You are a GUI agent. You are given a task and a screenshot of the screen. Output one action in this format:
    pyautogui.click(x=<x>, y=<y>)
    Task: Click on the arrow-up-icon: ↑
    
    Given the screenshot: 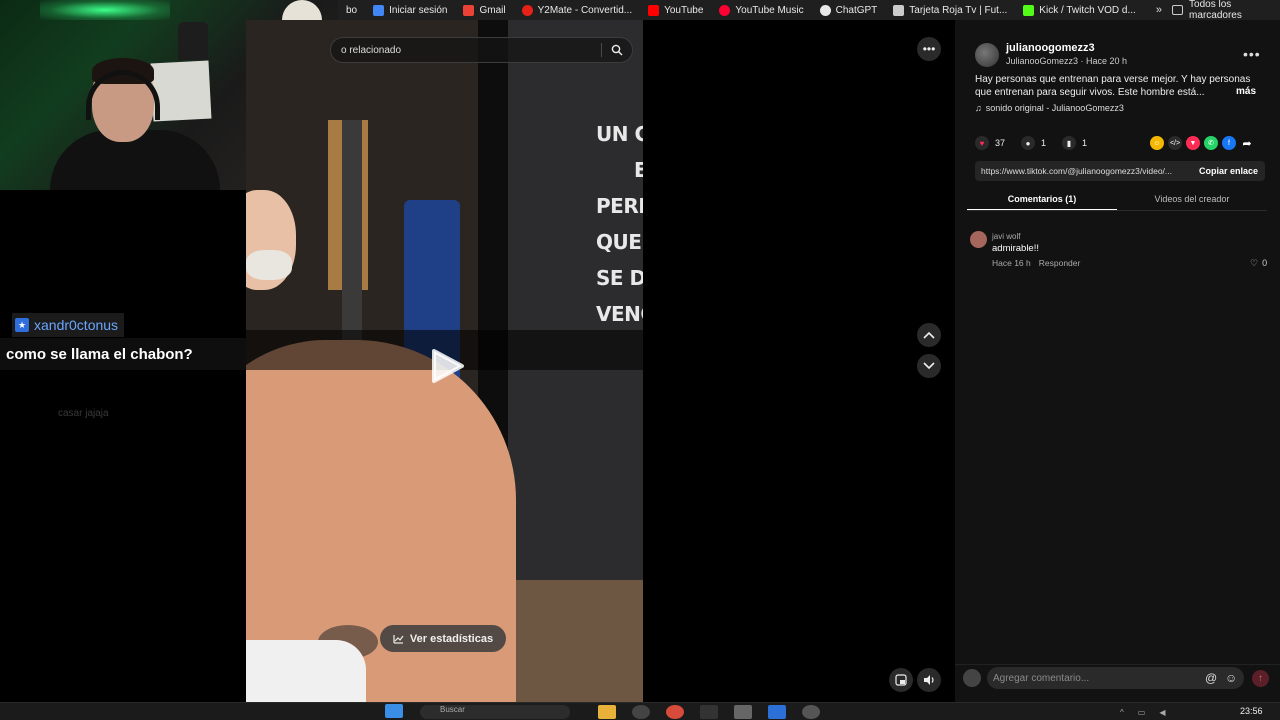 What is the action you would take?
    pyautogui.click(x=1260, y=678)
    